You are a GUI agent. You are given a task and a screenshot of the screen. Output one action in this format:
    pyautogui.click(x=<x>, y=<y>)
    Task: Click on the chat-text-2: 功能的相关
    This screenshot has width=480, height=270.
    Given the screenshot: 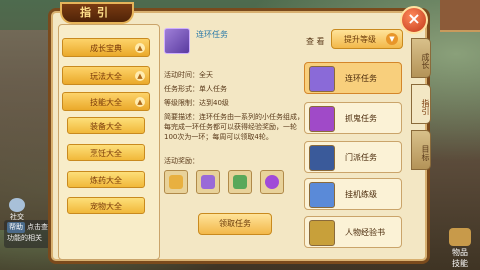 What is the action you would take?
    pyautogui.click(x=24, y=238)
    